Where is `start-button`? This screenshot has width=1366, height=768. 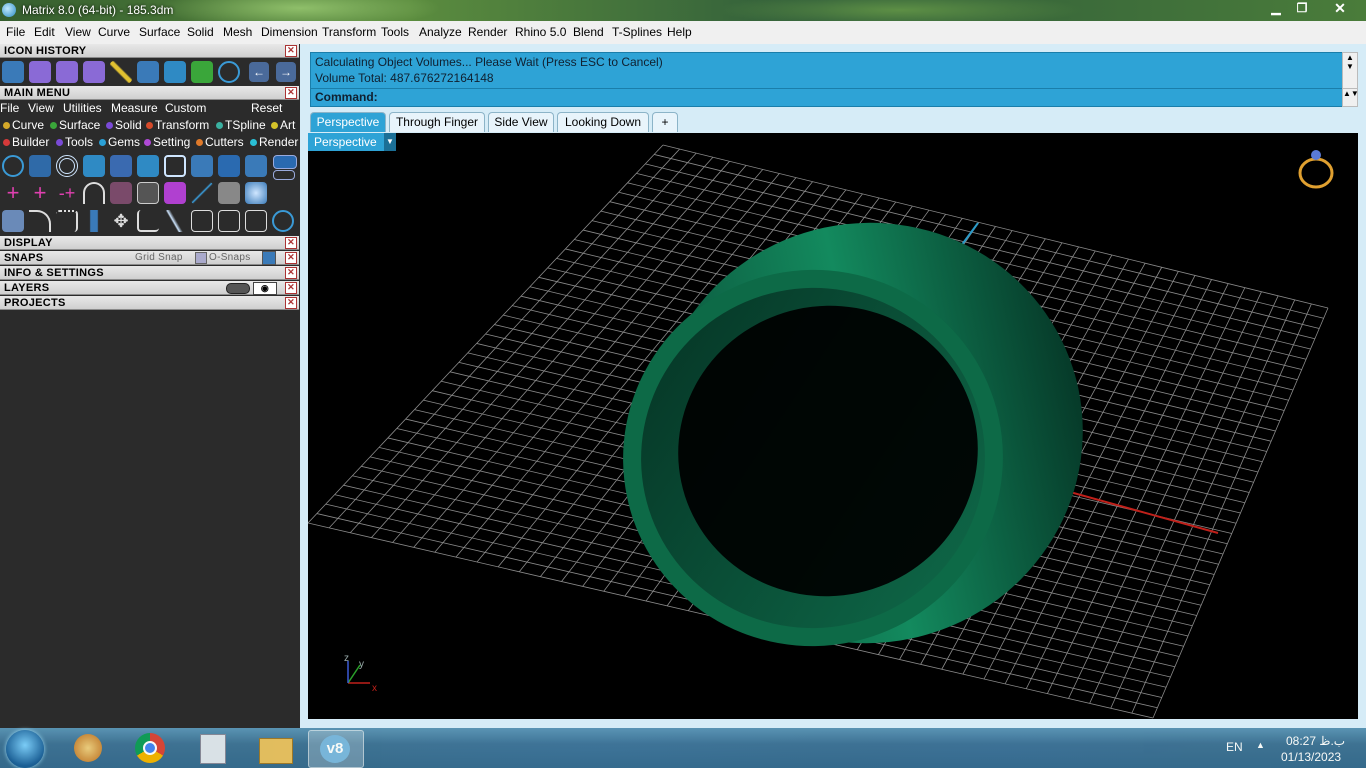
start-button is located at coordinates (25, 749).